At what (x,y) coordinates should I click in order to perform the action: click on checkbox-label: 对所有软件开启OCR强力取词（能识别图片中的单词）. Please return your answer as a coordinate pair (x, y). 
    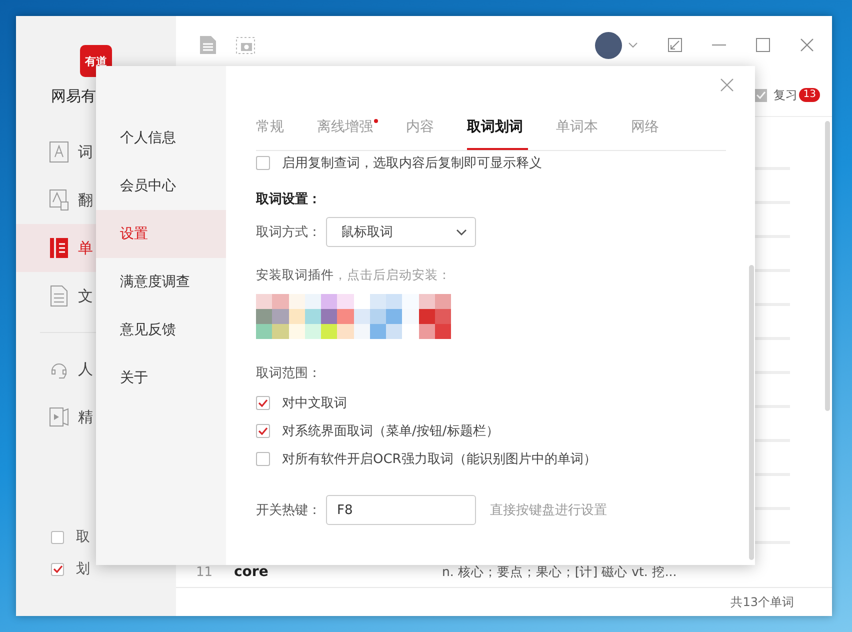
    Looking at the image, I should click on (439, 459).